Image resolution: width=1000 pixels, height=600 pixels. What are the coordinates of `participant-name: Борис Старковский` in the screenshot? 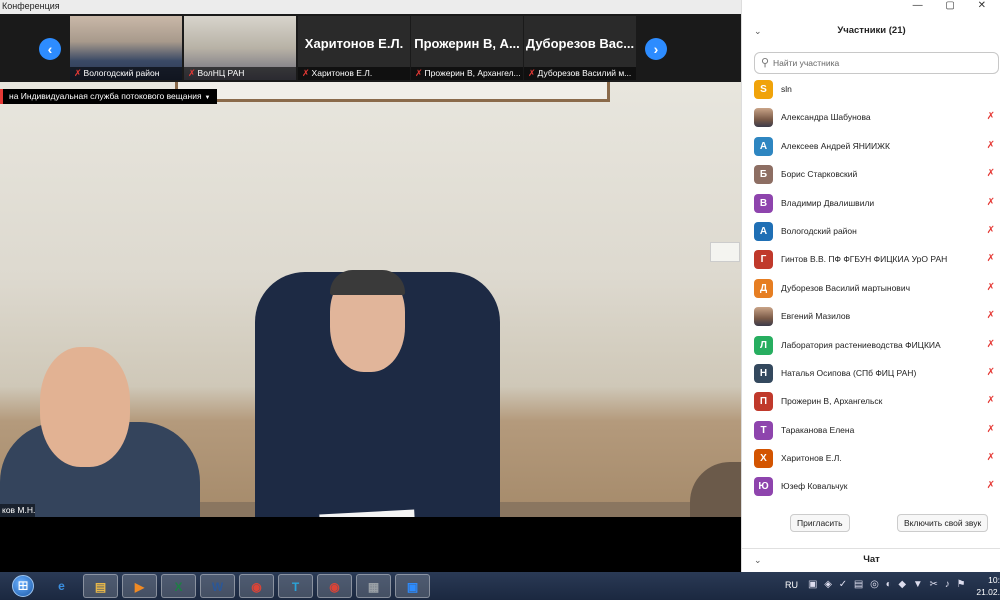 It's located at (819, 174).